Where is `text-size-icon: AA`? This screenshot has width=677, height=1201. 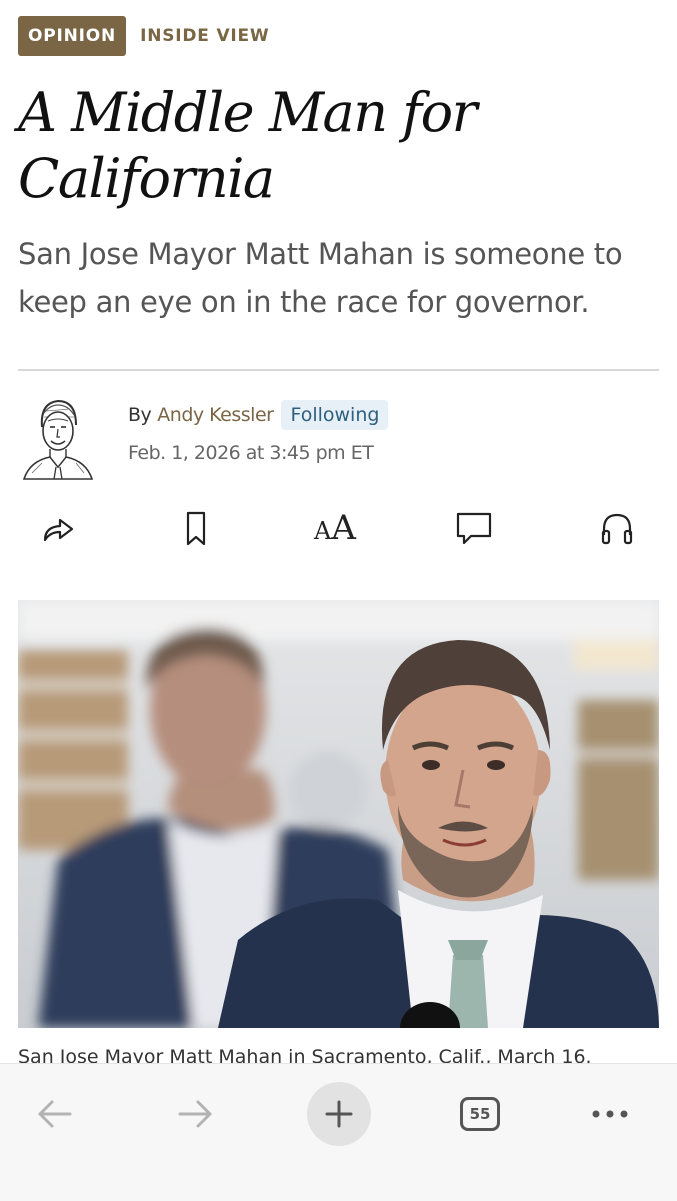
text-size-icon: AA is located at coordinates (335, 528).